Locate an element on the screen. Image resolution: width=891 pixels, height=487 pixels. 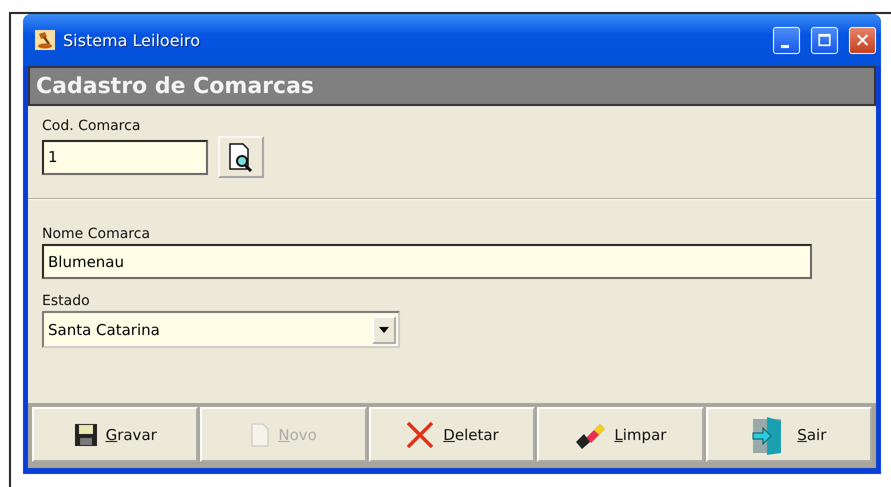
maximize-button is located at coordinates (824, 40).